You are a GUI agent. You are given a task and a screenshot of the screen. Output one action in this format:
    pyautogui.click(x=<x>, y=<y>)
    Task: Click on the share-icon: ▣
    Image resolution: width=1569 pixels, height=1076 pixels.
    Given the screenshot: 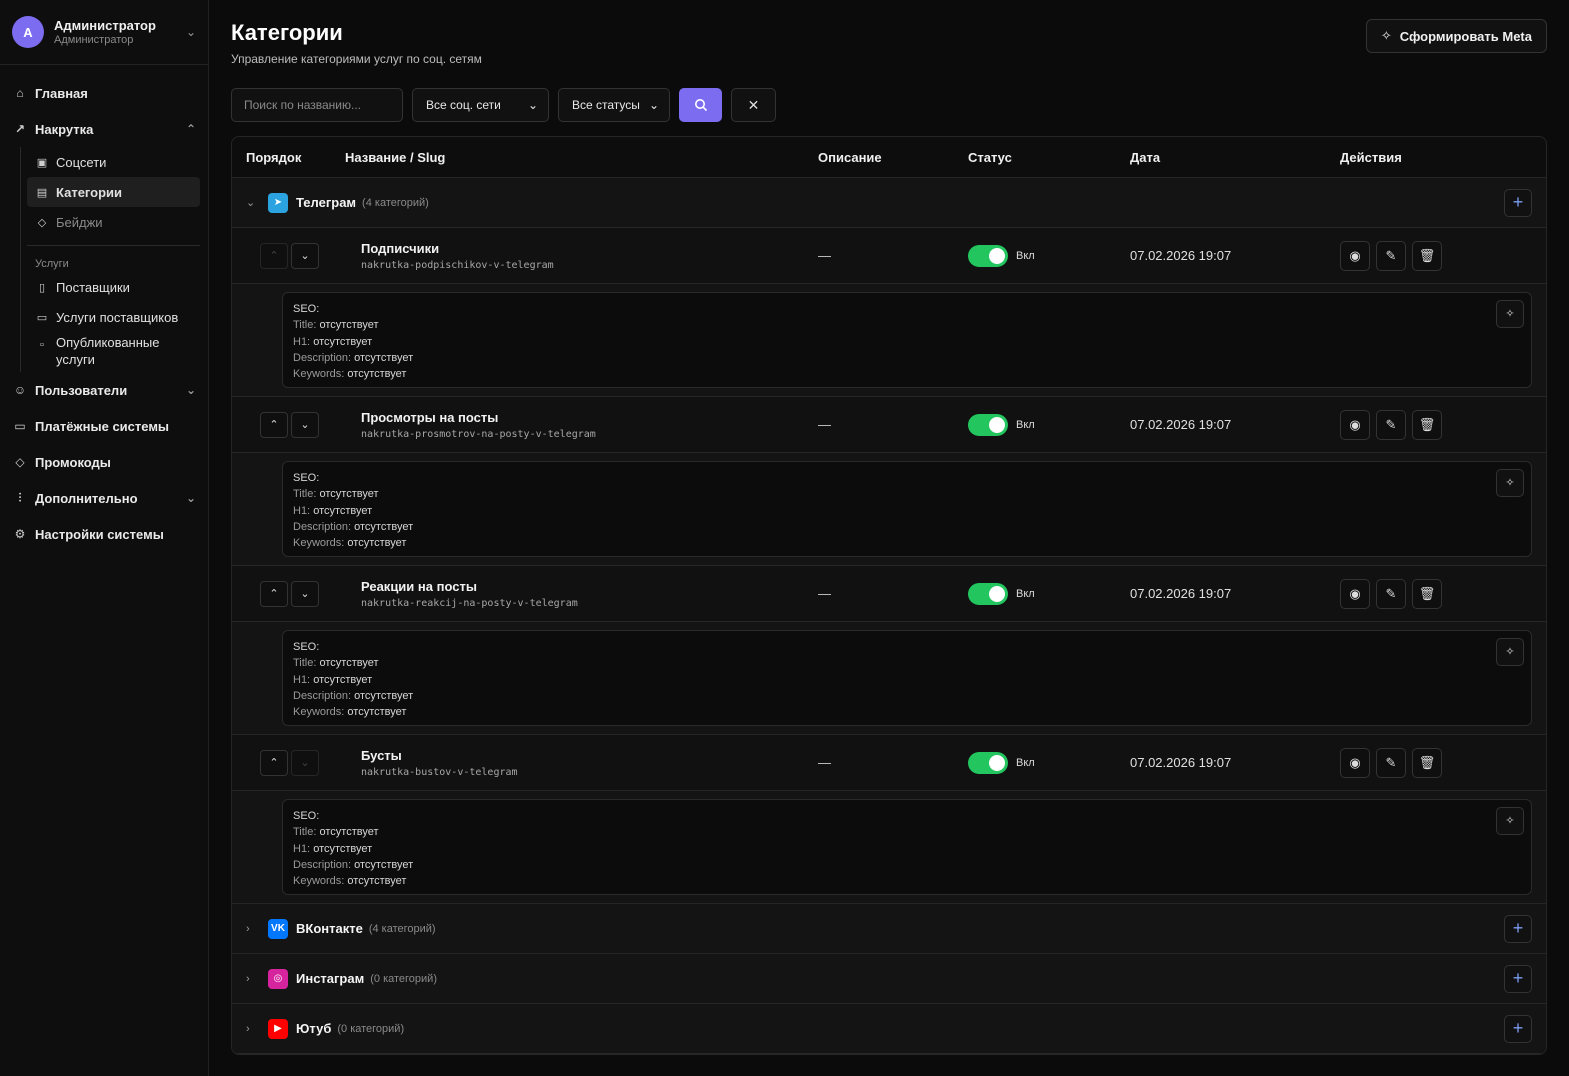 What is the action you would take?
    pyautogui.click(x=42, y=162)
    